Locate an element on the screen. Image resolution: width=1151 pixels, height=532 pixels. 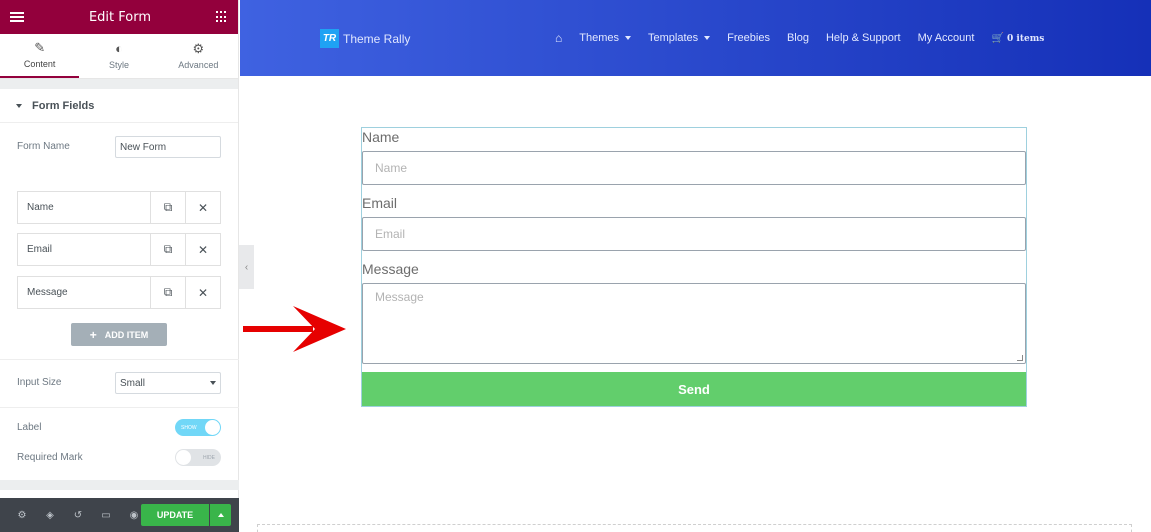
cart-link: 🛒 0 items is located at coordinates (1017, 38).